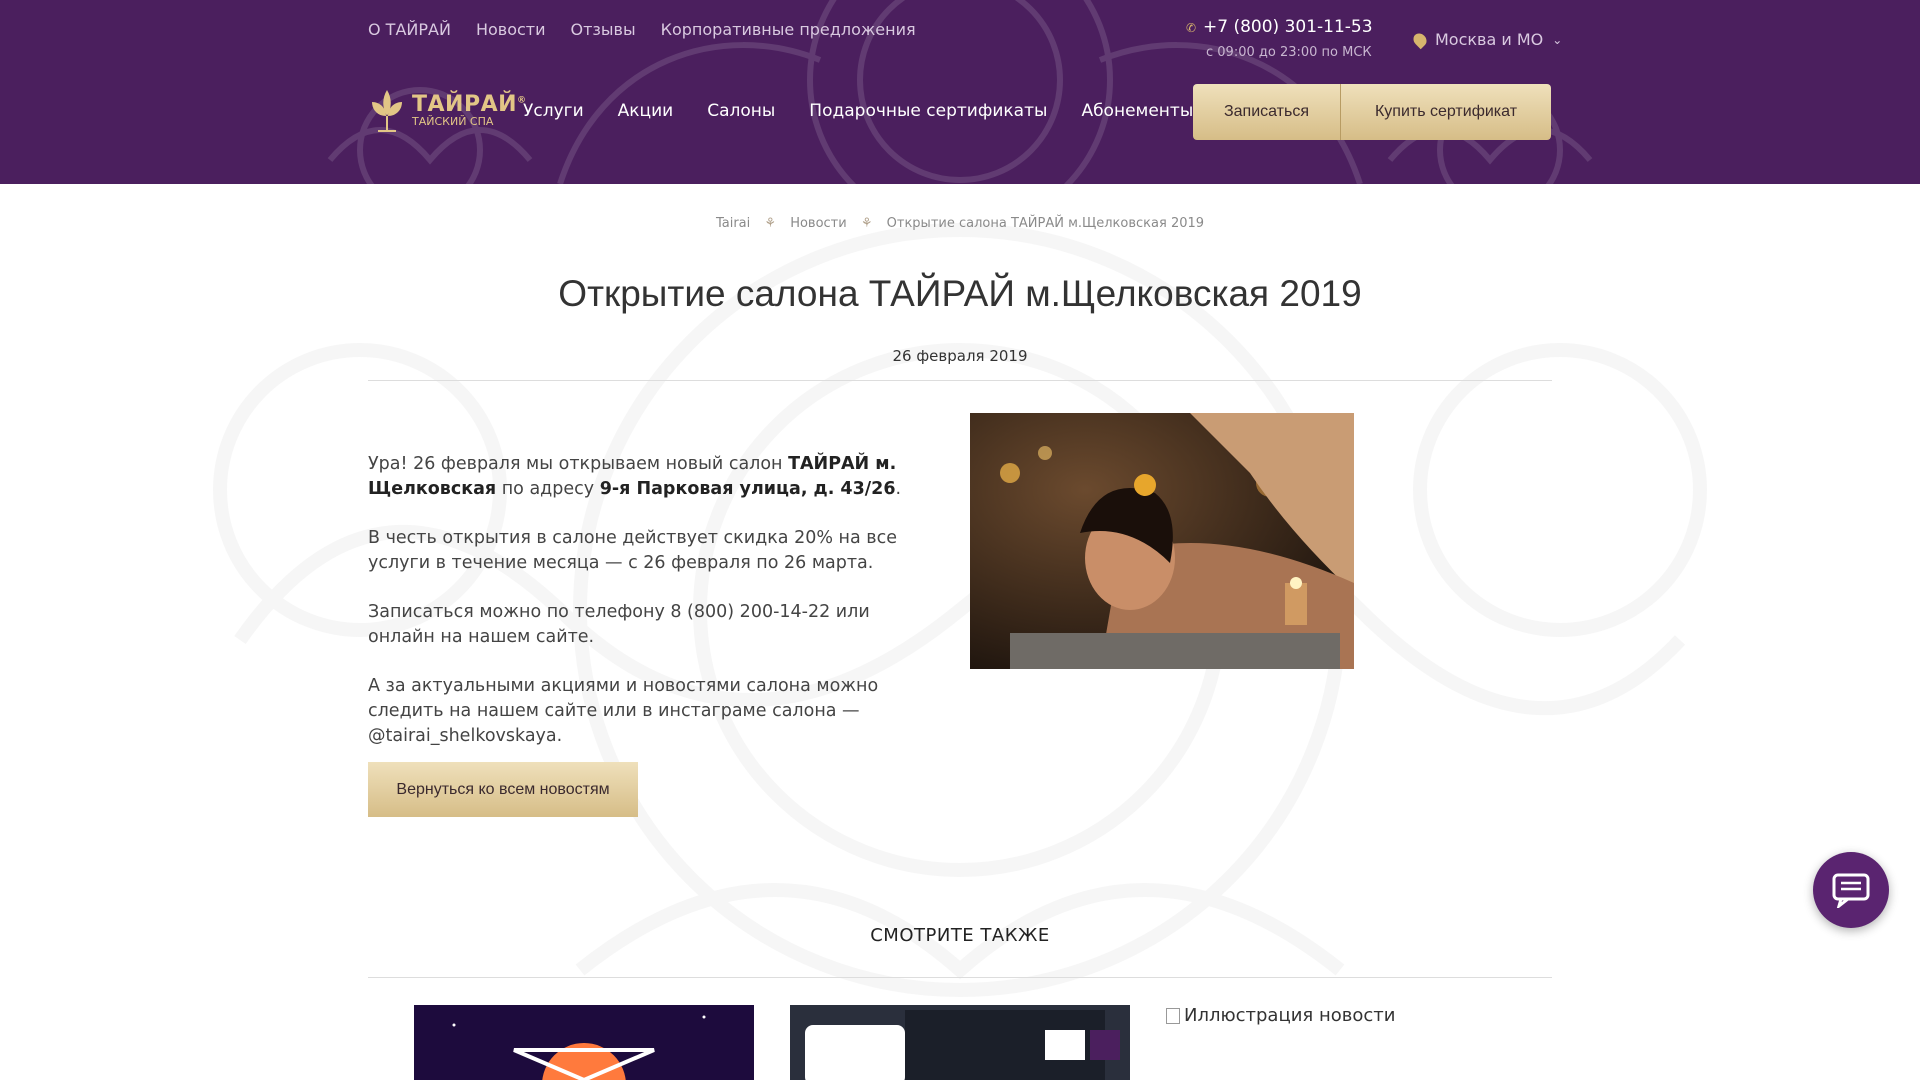  I want to click on spa-massage-image, so click(1162, 541).